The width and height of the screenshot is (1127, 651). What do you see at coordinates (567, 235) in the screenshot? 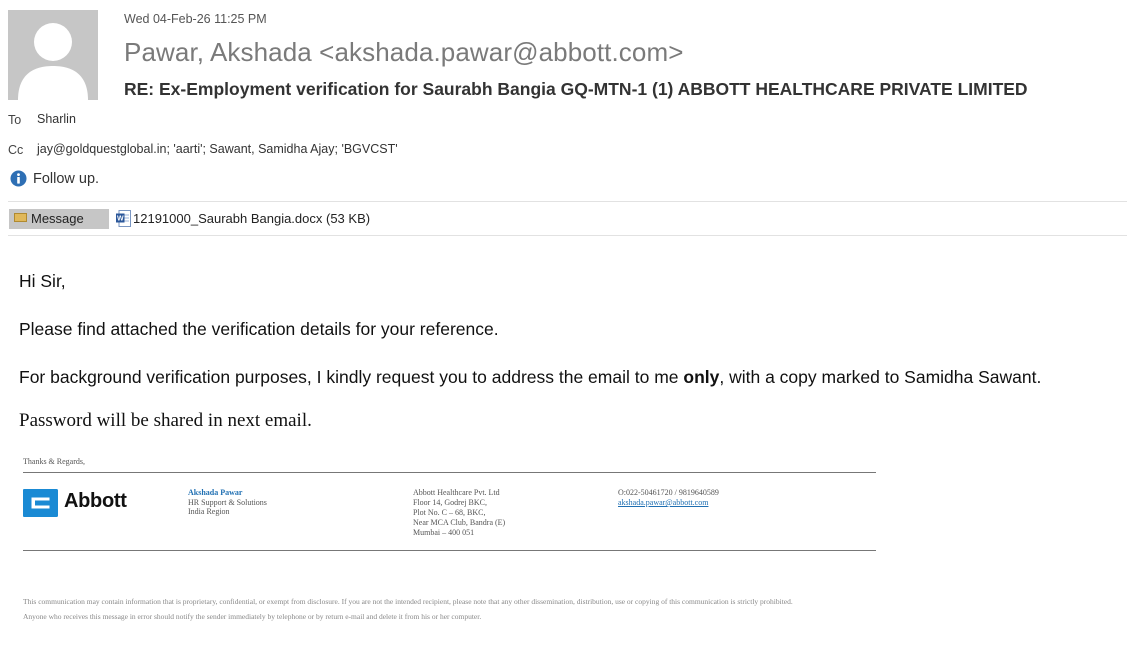
I see `body-divider` at bounding box center [567, 235].